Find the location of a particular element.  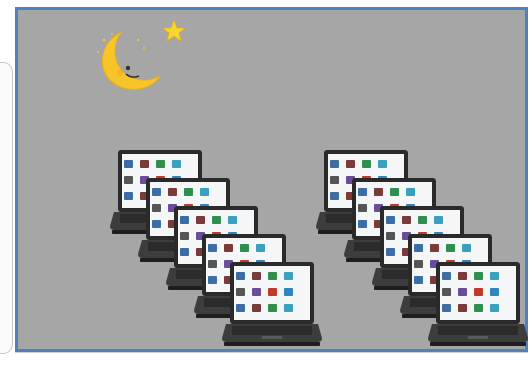

bottom-divider is located at coordinates (271, 352).